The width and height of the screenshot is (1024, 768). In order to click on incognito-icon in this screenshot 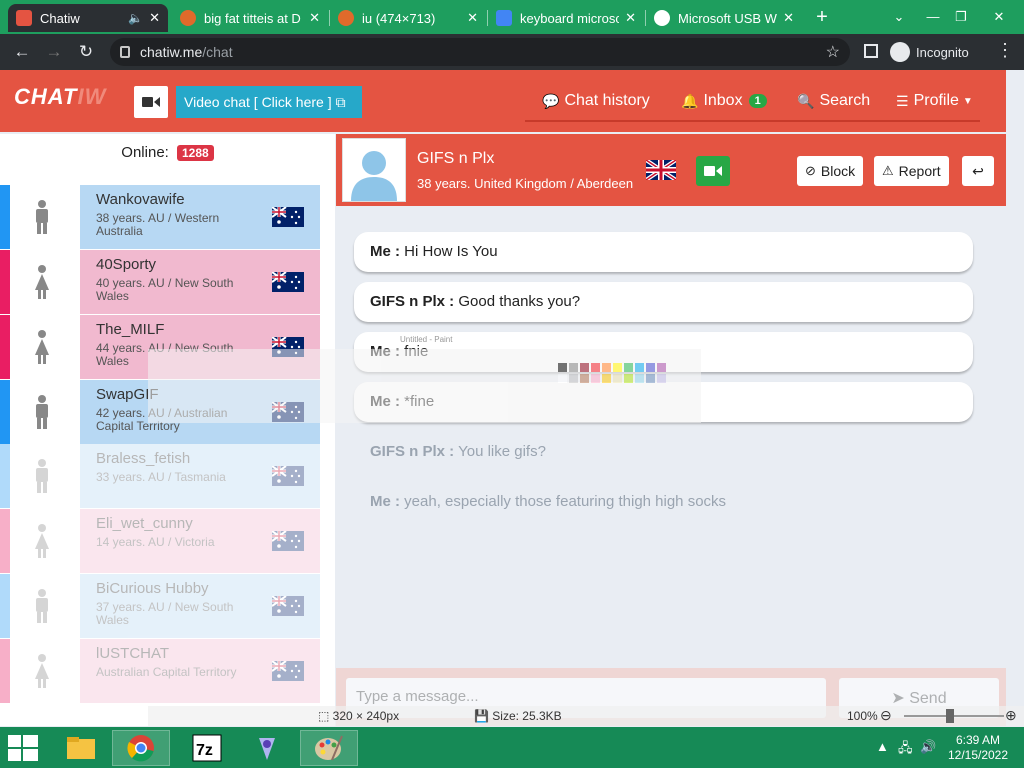, I will do `click(900, 52)`.